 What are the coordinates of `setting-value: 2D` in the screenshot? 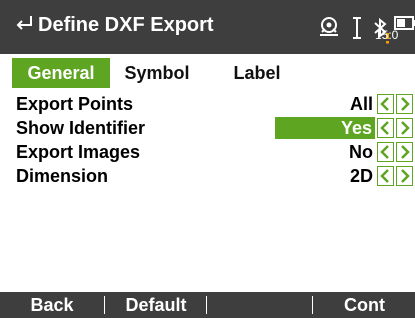 It's located at (362, 176).